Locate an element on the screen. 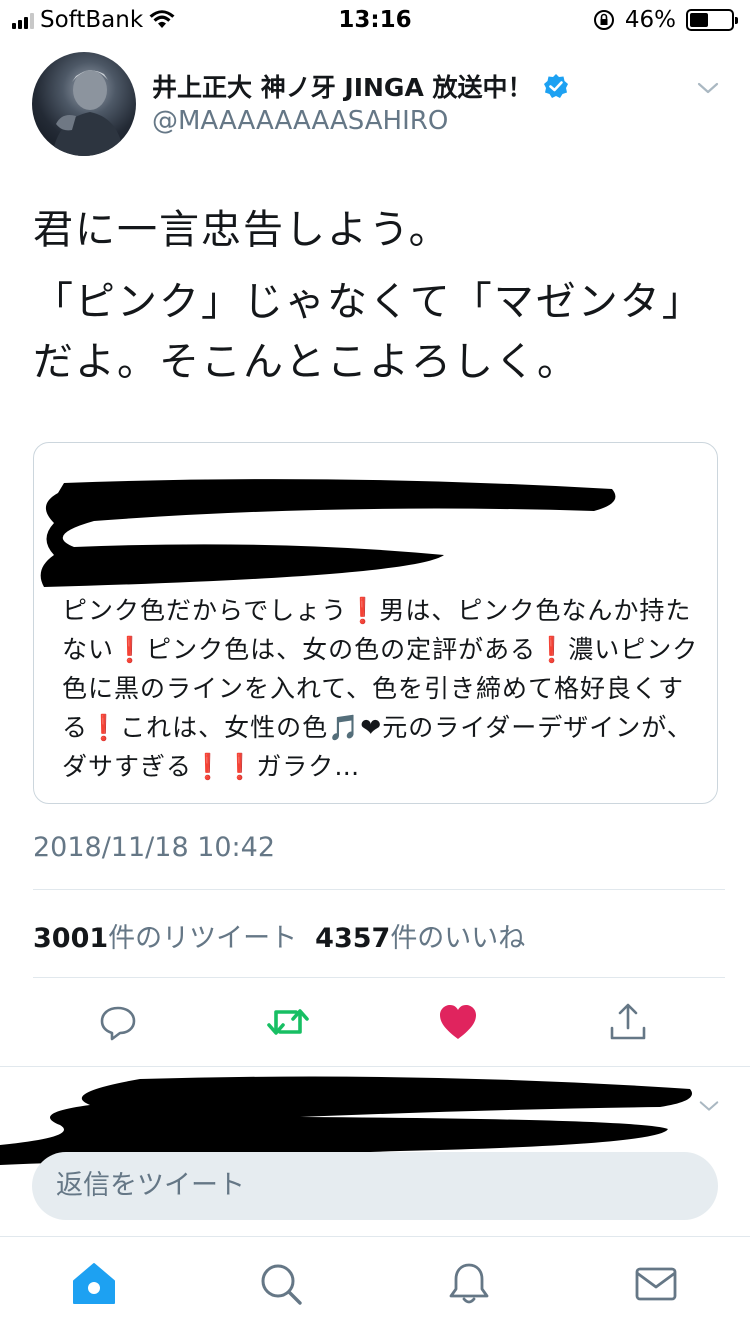 Image resolution: width=750 pixels, height=1334 pixels. engagement-stats: 3001件のリツイート 4357件のいいね is located at coordinates (279, 935).